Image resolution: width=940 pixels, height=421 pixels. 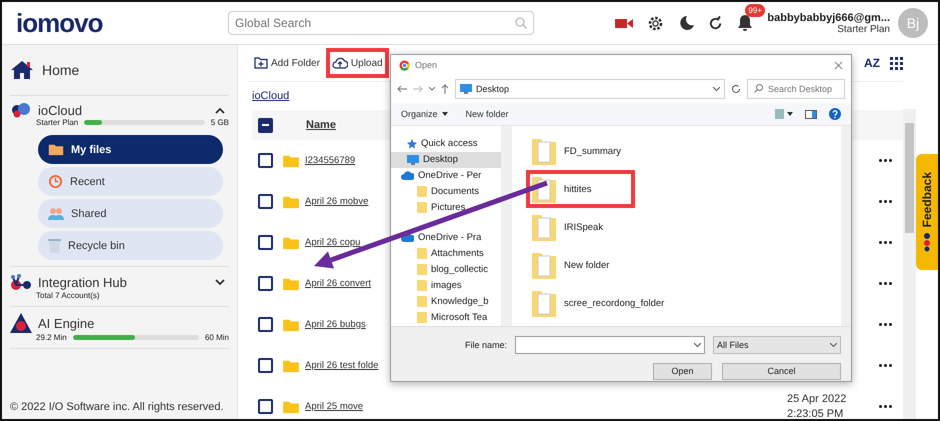 I want to click on tree-item: Documents, so click(x=446, y=192).